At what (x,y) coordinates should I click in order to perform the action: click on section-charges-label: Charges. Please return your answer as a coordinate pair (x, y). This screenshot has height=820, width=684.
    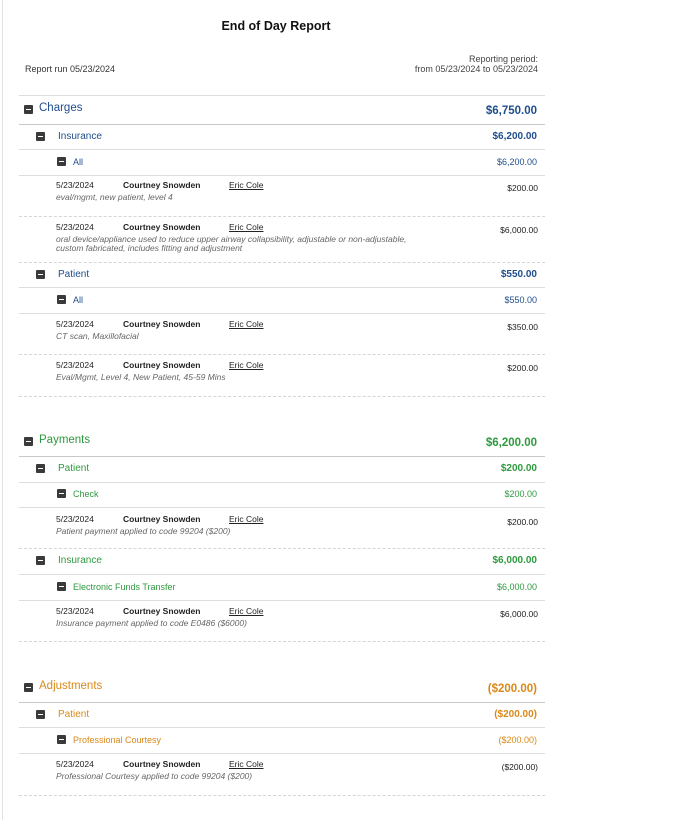
    Looking at the image, I should click on (61, 108).